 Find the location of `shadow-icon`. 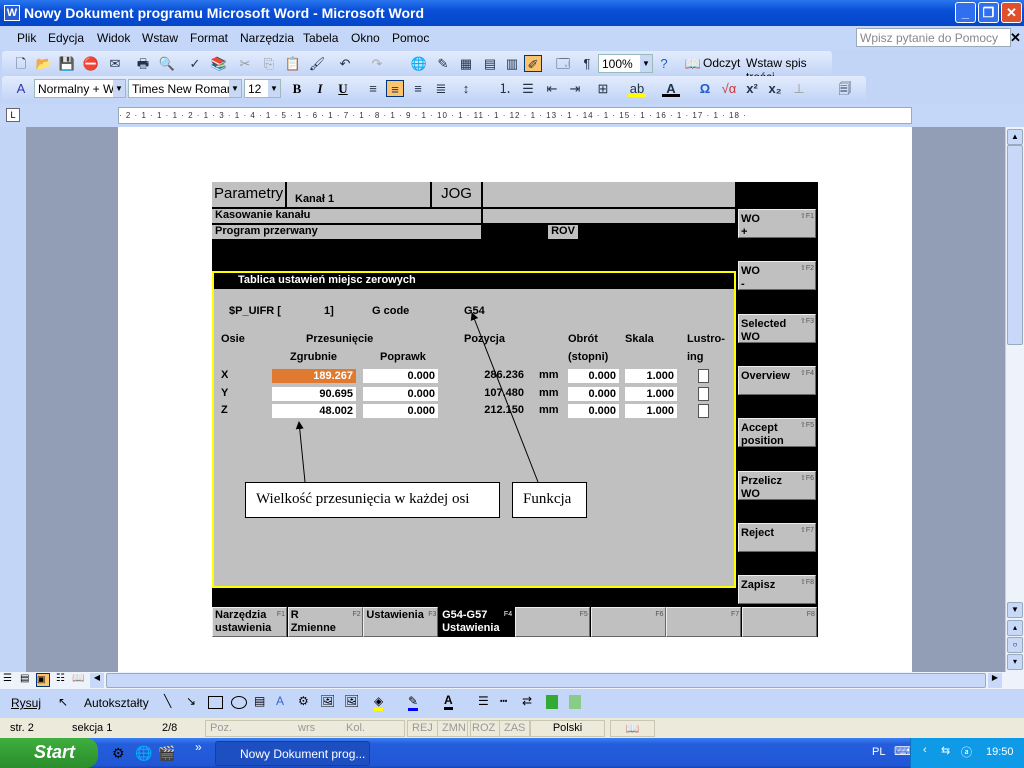

shadow-icon is located at coordinates (552, 702).